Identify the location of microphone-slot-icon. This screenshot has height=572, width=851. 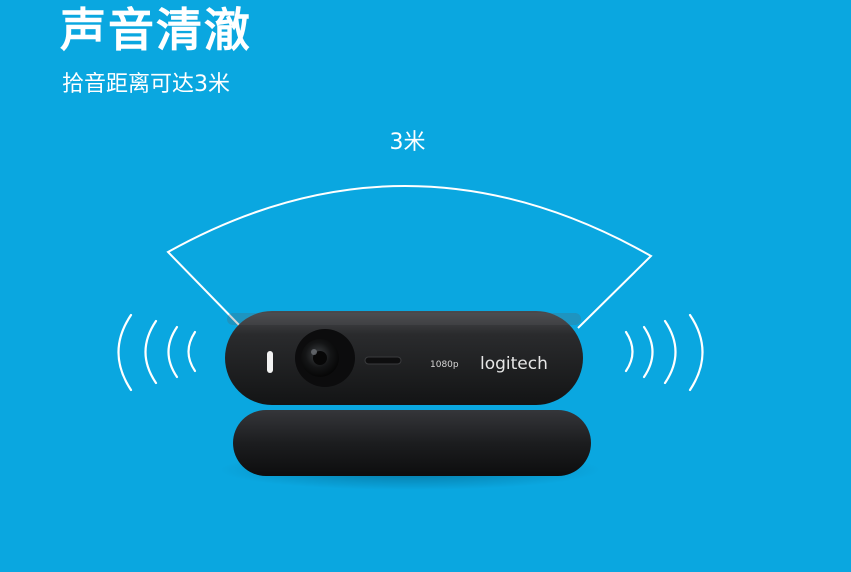
(383, 360).